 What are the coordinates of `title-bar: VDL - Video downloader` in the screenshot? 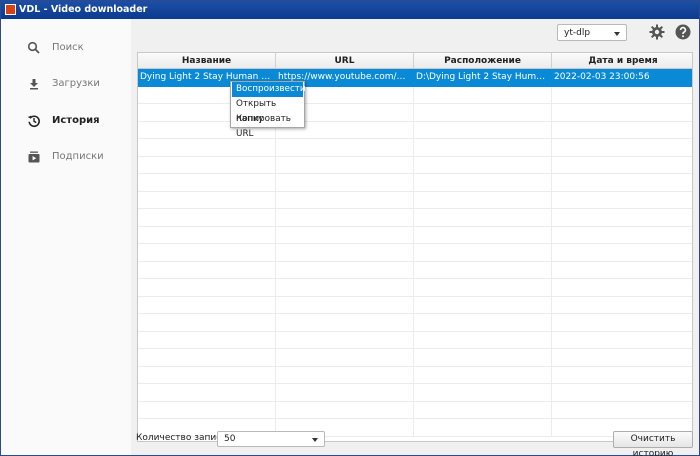 It's located at (350, 10).